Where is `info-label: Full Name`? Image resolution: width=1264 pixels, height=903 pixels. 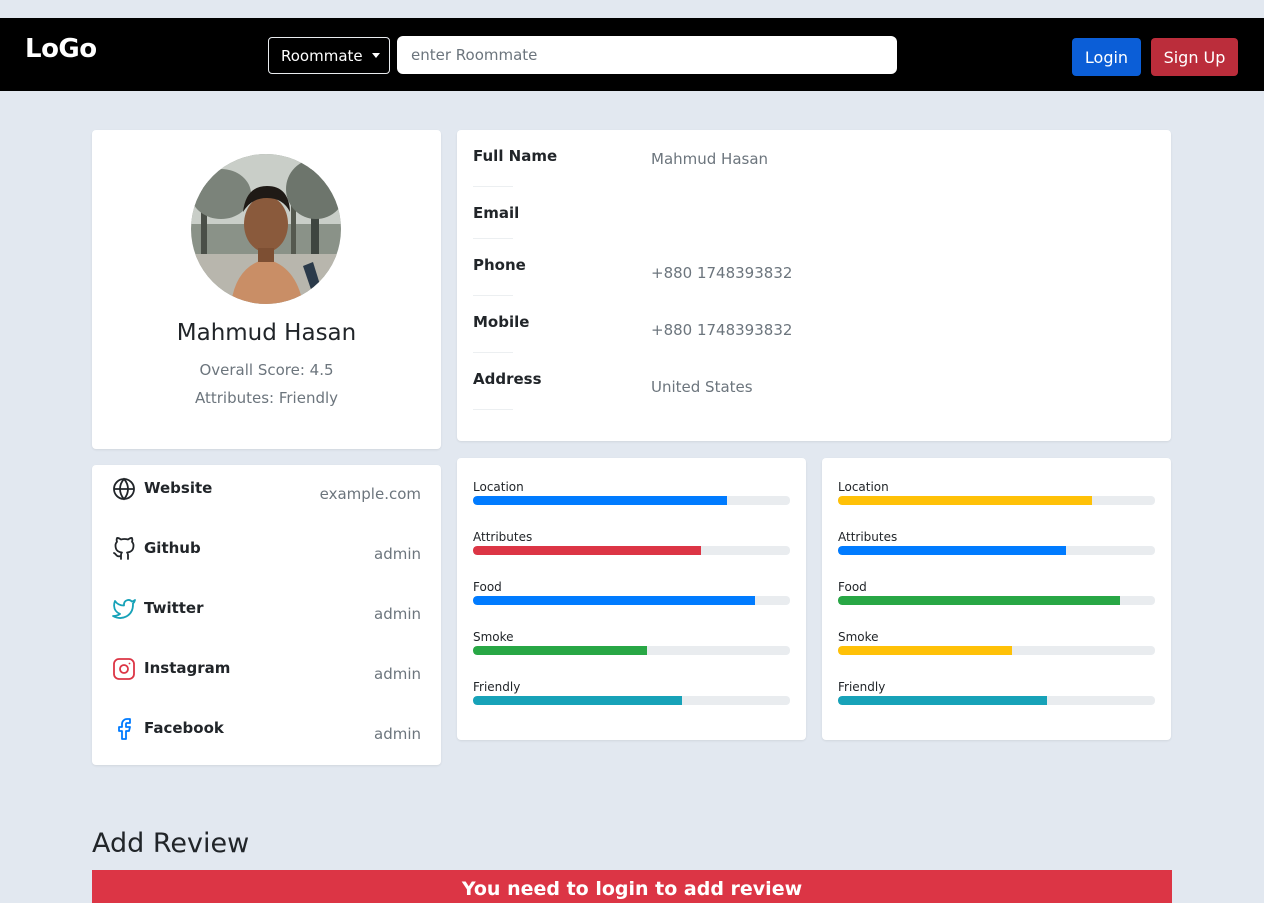
info-label: Full Name is located at coordinates (515, 156).